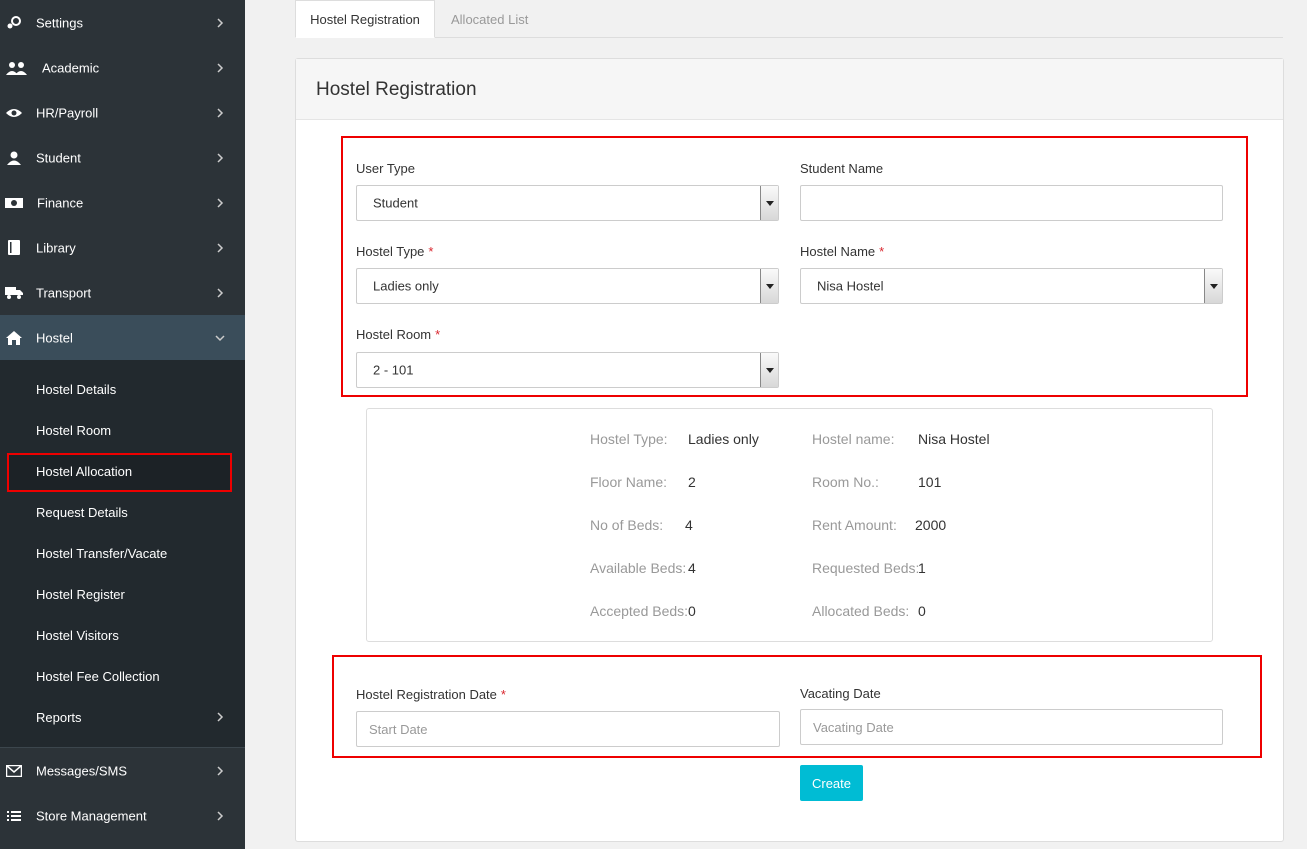 The image size is (1307, 849). I want to click on info-allocated-key: Allocated Beds:, so click(861, 611).